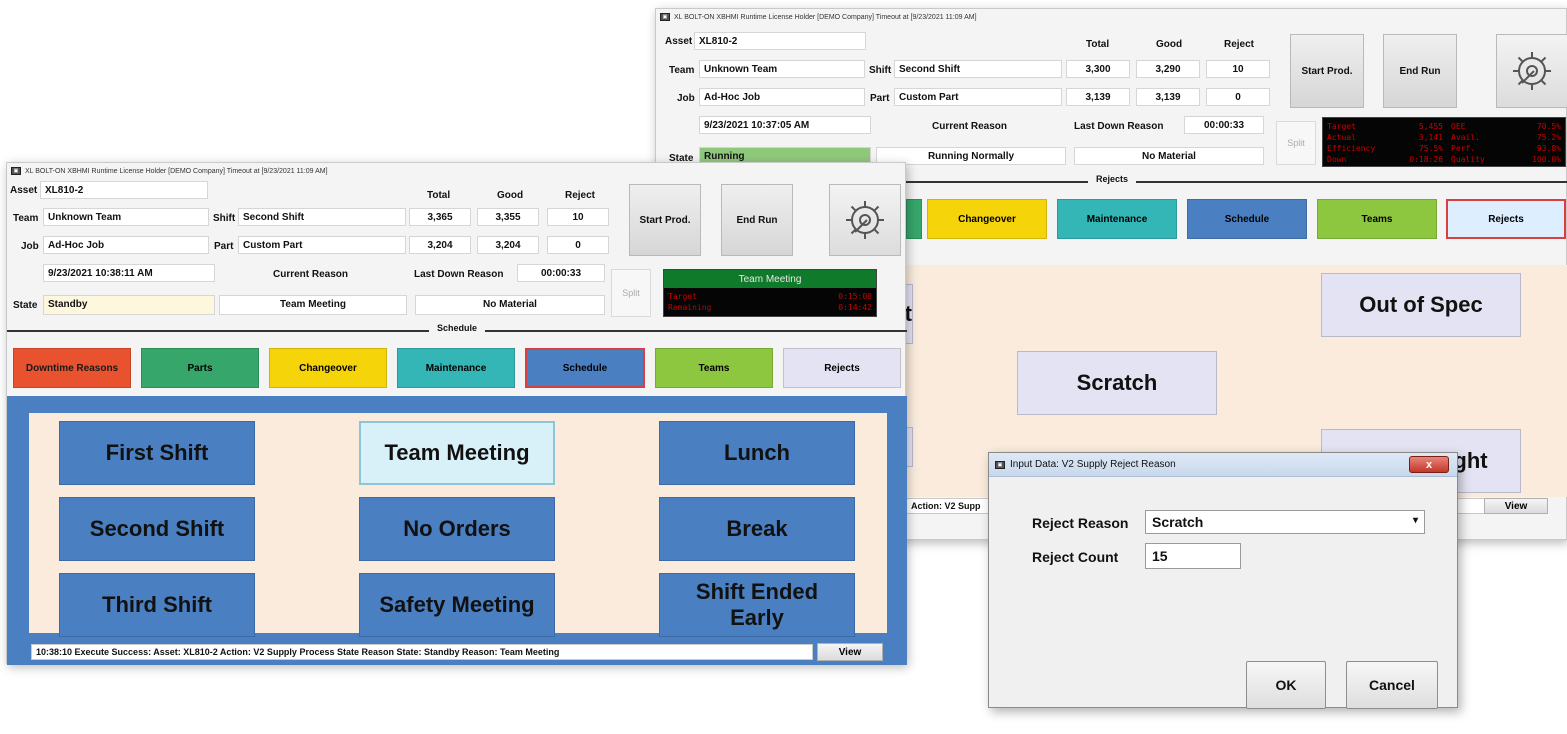  I want to click on schedule-shift-ended-early-button: Shift Ended Early, so click(757, 605).